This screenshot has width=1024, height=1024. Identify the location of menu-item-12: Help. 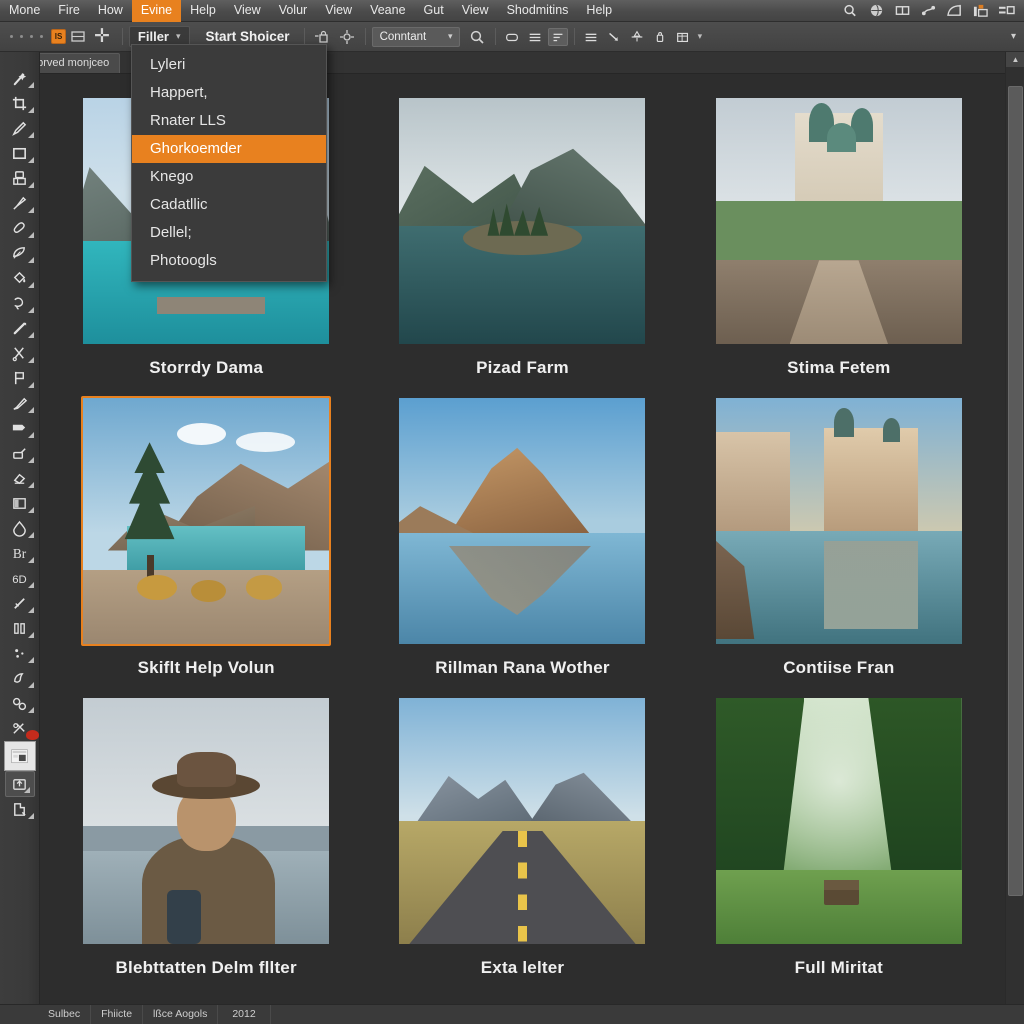
(599, 11).